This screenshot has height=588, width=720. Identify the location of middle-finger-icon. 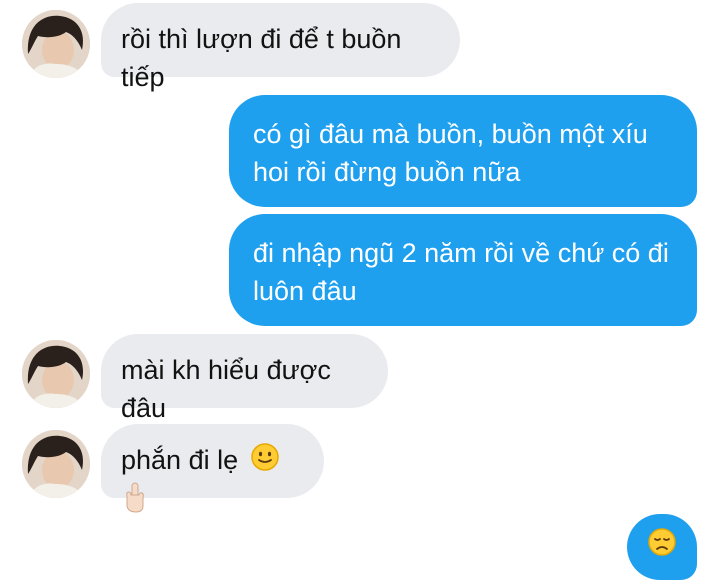
(135, 503).